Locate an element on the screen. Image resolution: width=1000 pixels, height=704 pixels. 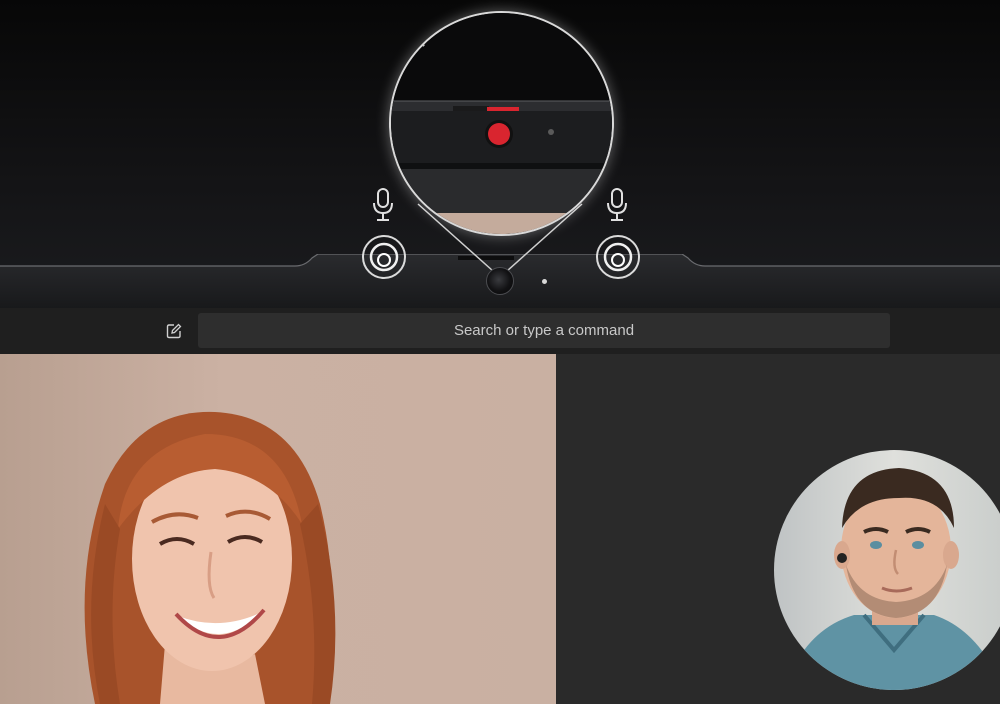
camera-led is located at coordinates (544, 281).